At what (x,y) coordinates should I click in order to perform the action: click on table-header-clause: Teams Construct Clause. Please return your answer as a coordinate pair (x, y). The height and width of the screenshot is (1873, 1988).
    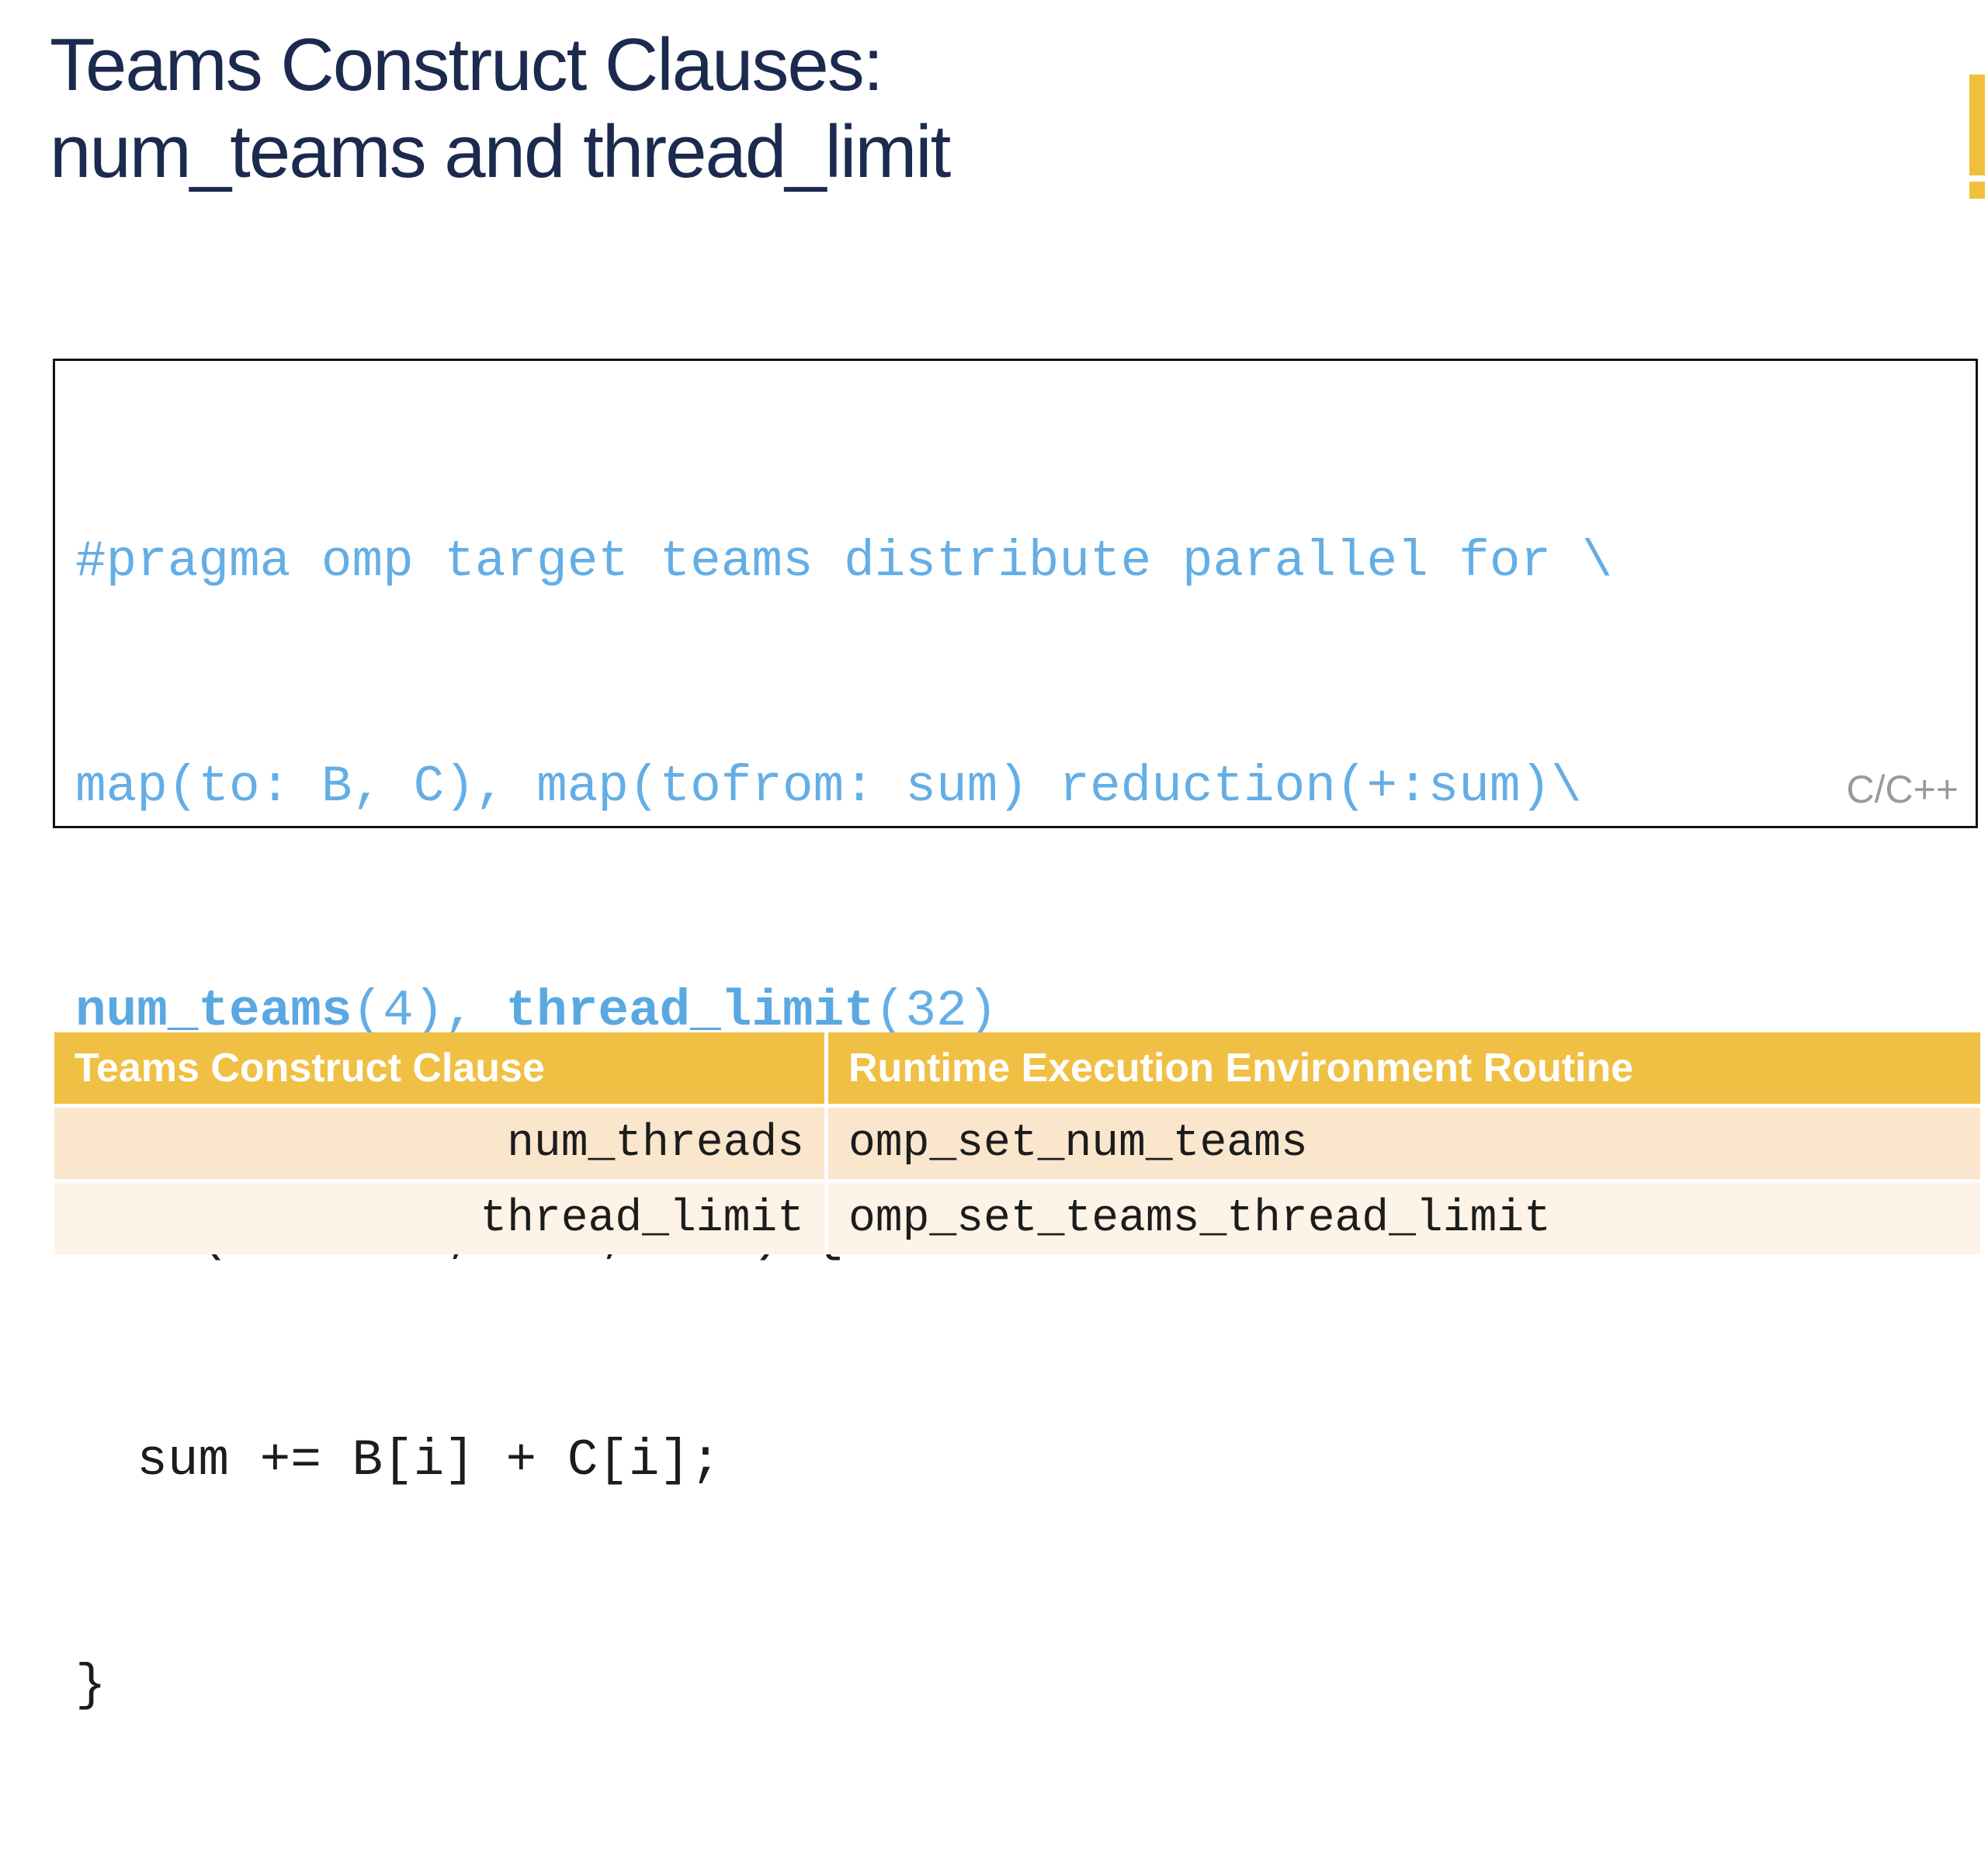
    Looking at the image, I should click on (441, 1068).